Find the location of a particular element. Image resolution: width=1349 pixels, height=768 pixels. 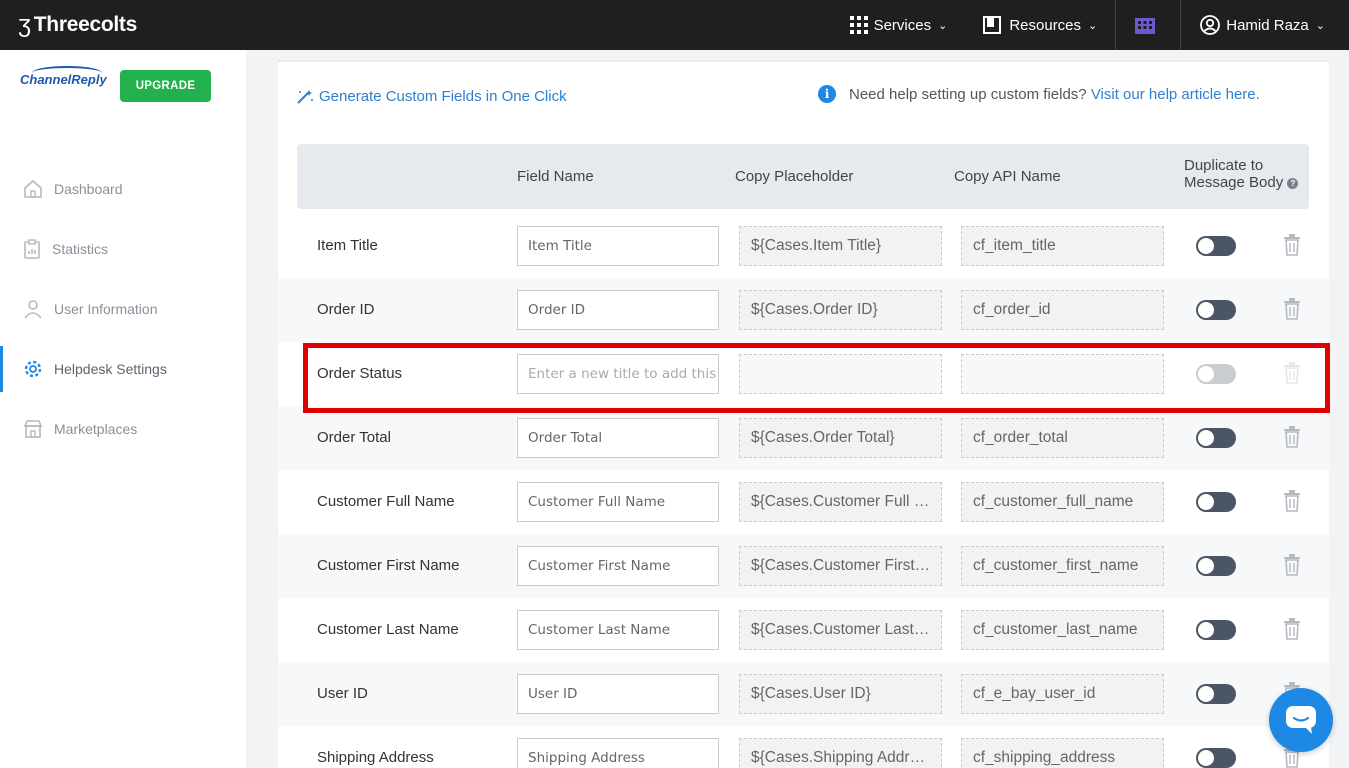

sidebar-item-helpdesk-settings: Helpdesk Settings is located at coordinates (123, 369).